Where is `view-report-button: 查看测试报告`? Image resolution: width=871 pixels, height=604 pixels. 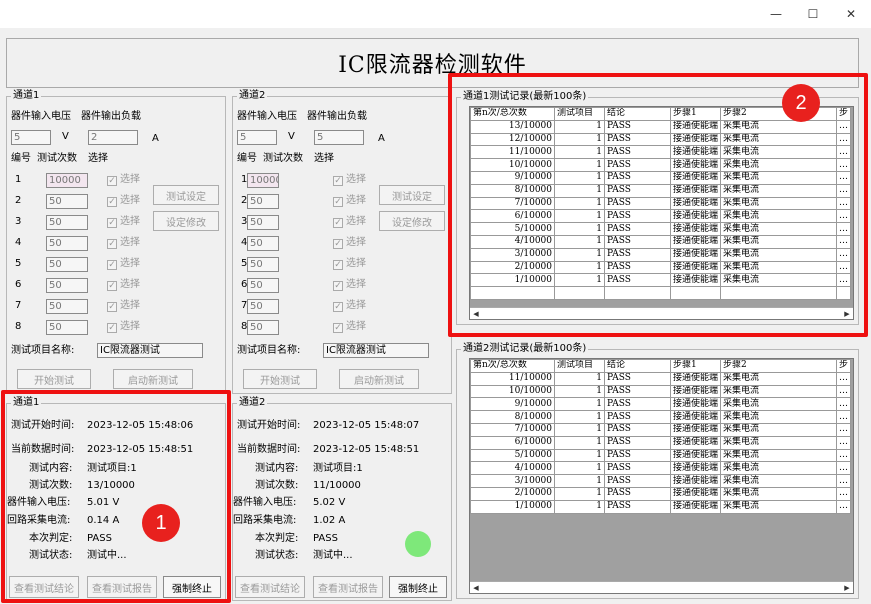
view-report-button: 查看测试报告 is located at coordinates (348, 587).